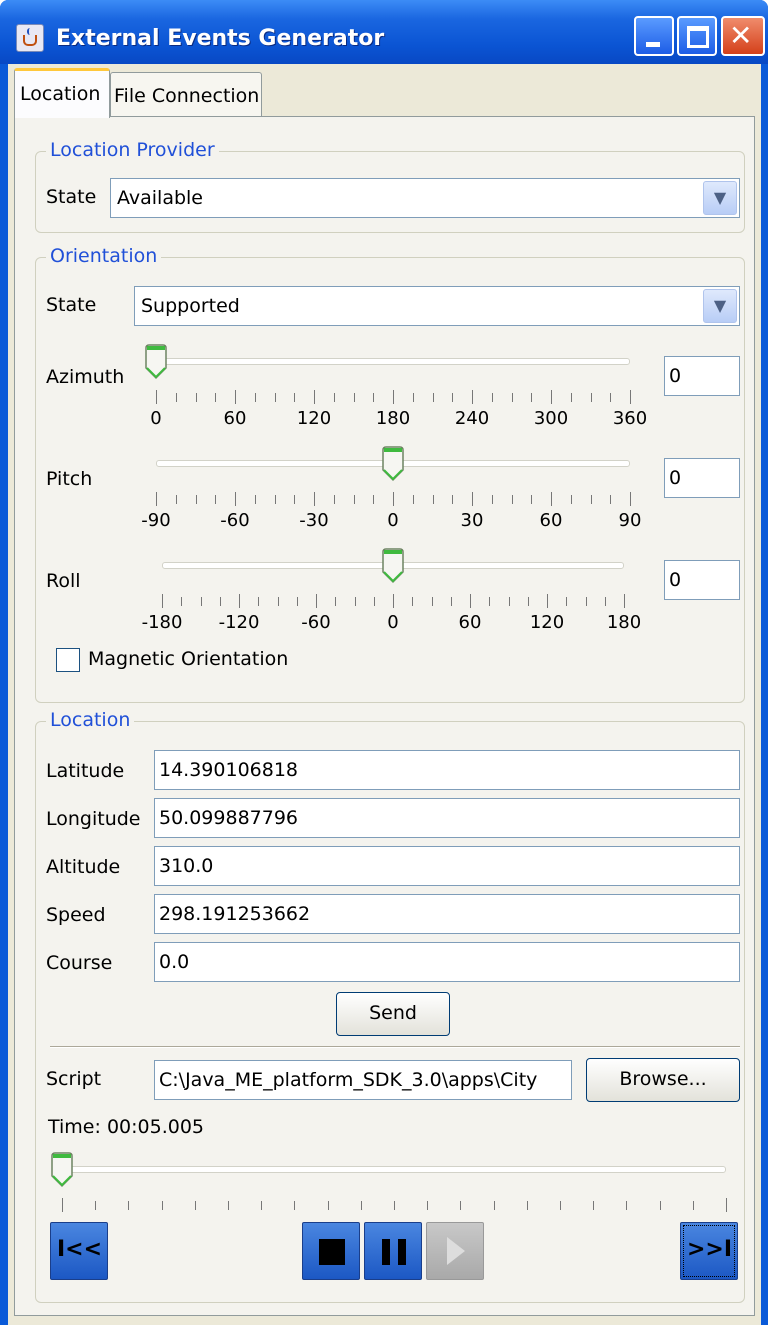 The width and height of the screenshot is (768, 1325). Describe the element at coordinates (398, 409) in the screenshot. I see `azimuth-slider-ticks: 0 60 120 180 240 300 360` at that location.